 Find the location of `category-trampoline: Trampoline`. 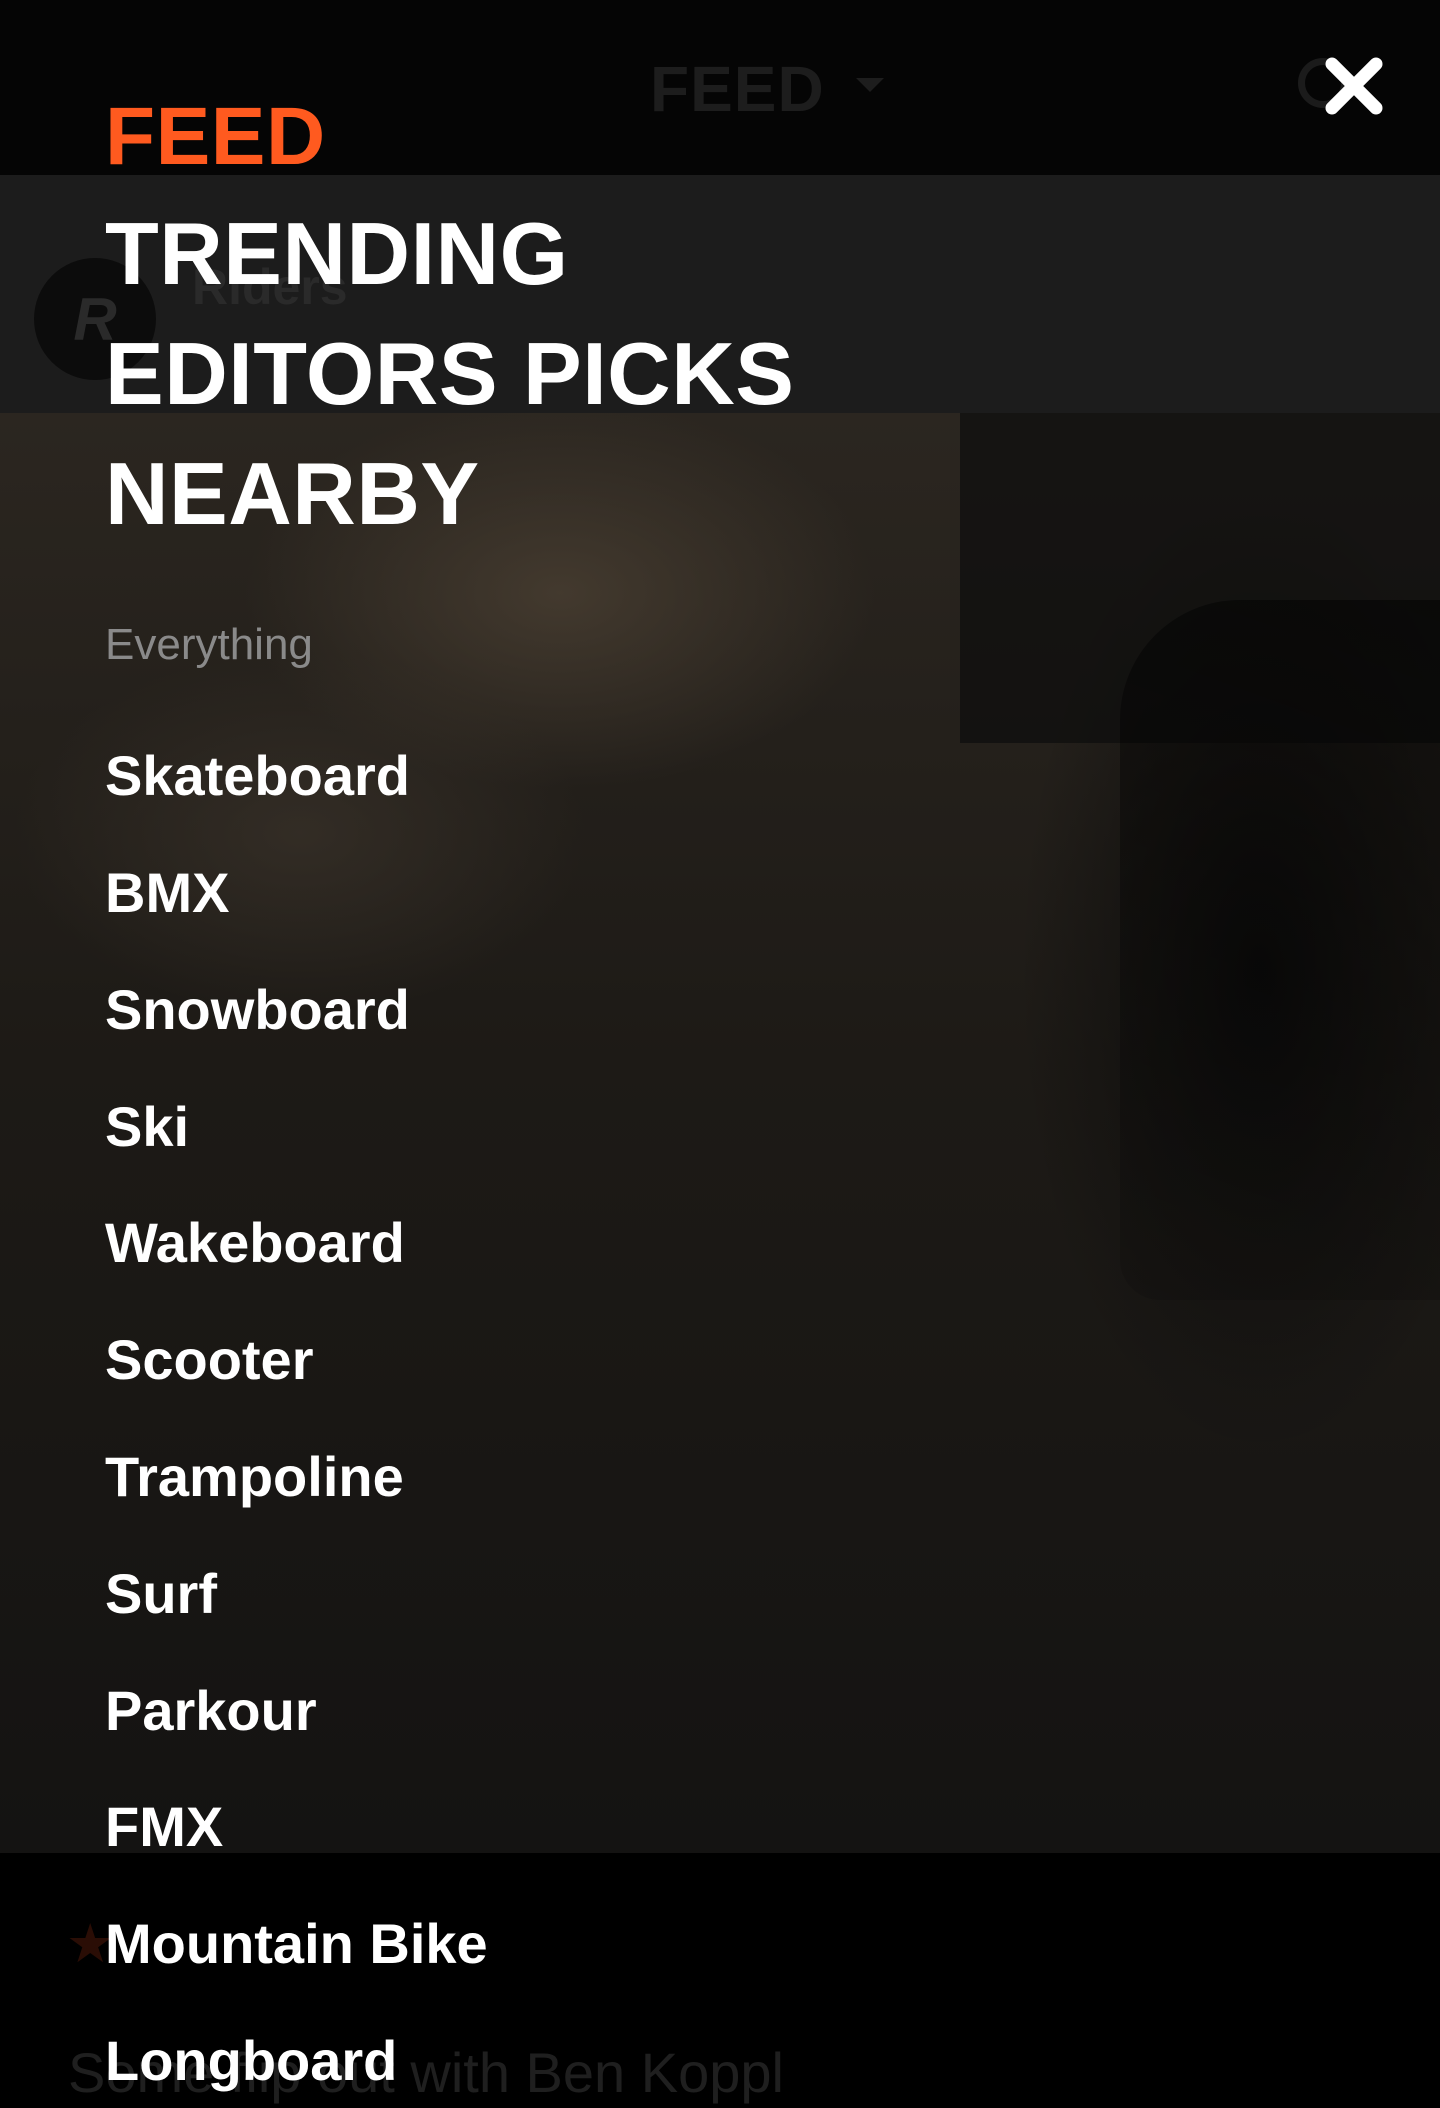

category-trampoline: Trampoline is located at coordinates (254, 1477).